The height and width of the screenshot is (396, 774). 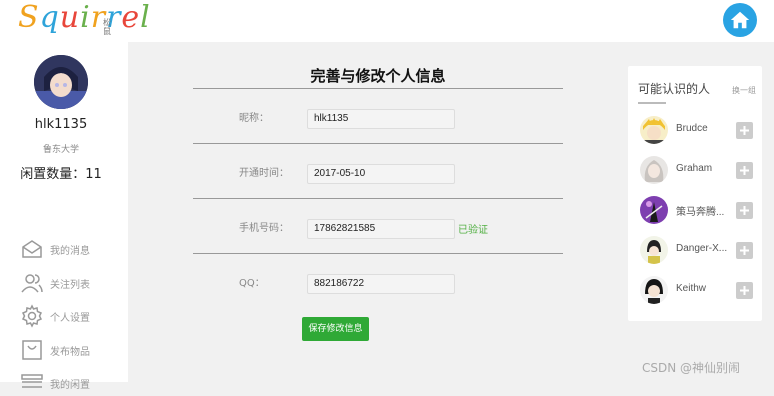 What do you see at coordinates (691, 288) in the screenshot?
I see `person-name: Keithw` at bounding box center [691, 288].